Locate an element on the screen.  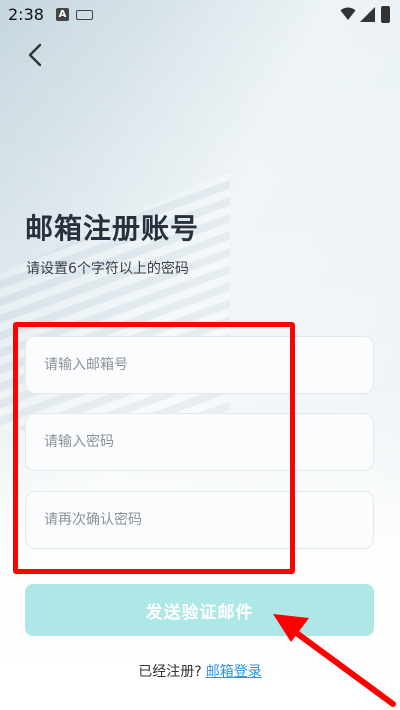
page-subtitle: 请设置6个字符以上的密码 is located at coordinates (107, 269).